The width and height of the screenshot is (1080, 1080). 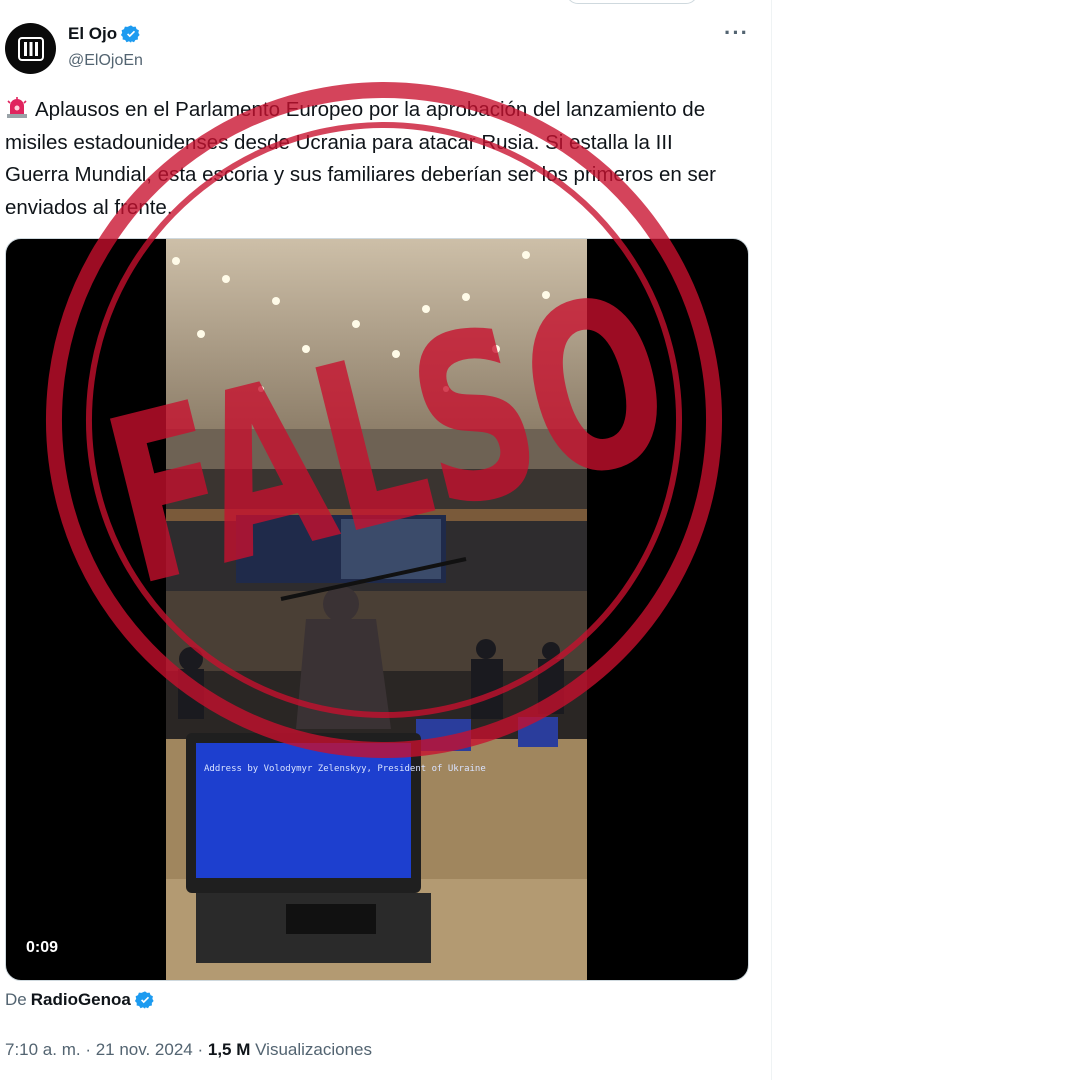 What do you see at coordinates (104, 1049) in the screenshot?
I see `tweet-timestamp: 7:10 a. m. · 21 nov. 2024 ·` at bounding box center [104, 1049].